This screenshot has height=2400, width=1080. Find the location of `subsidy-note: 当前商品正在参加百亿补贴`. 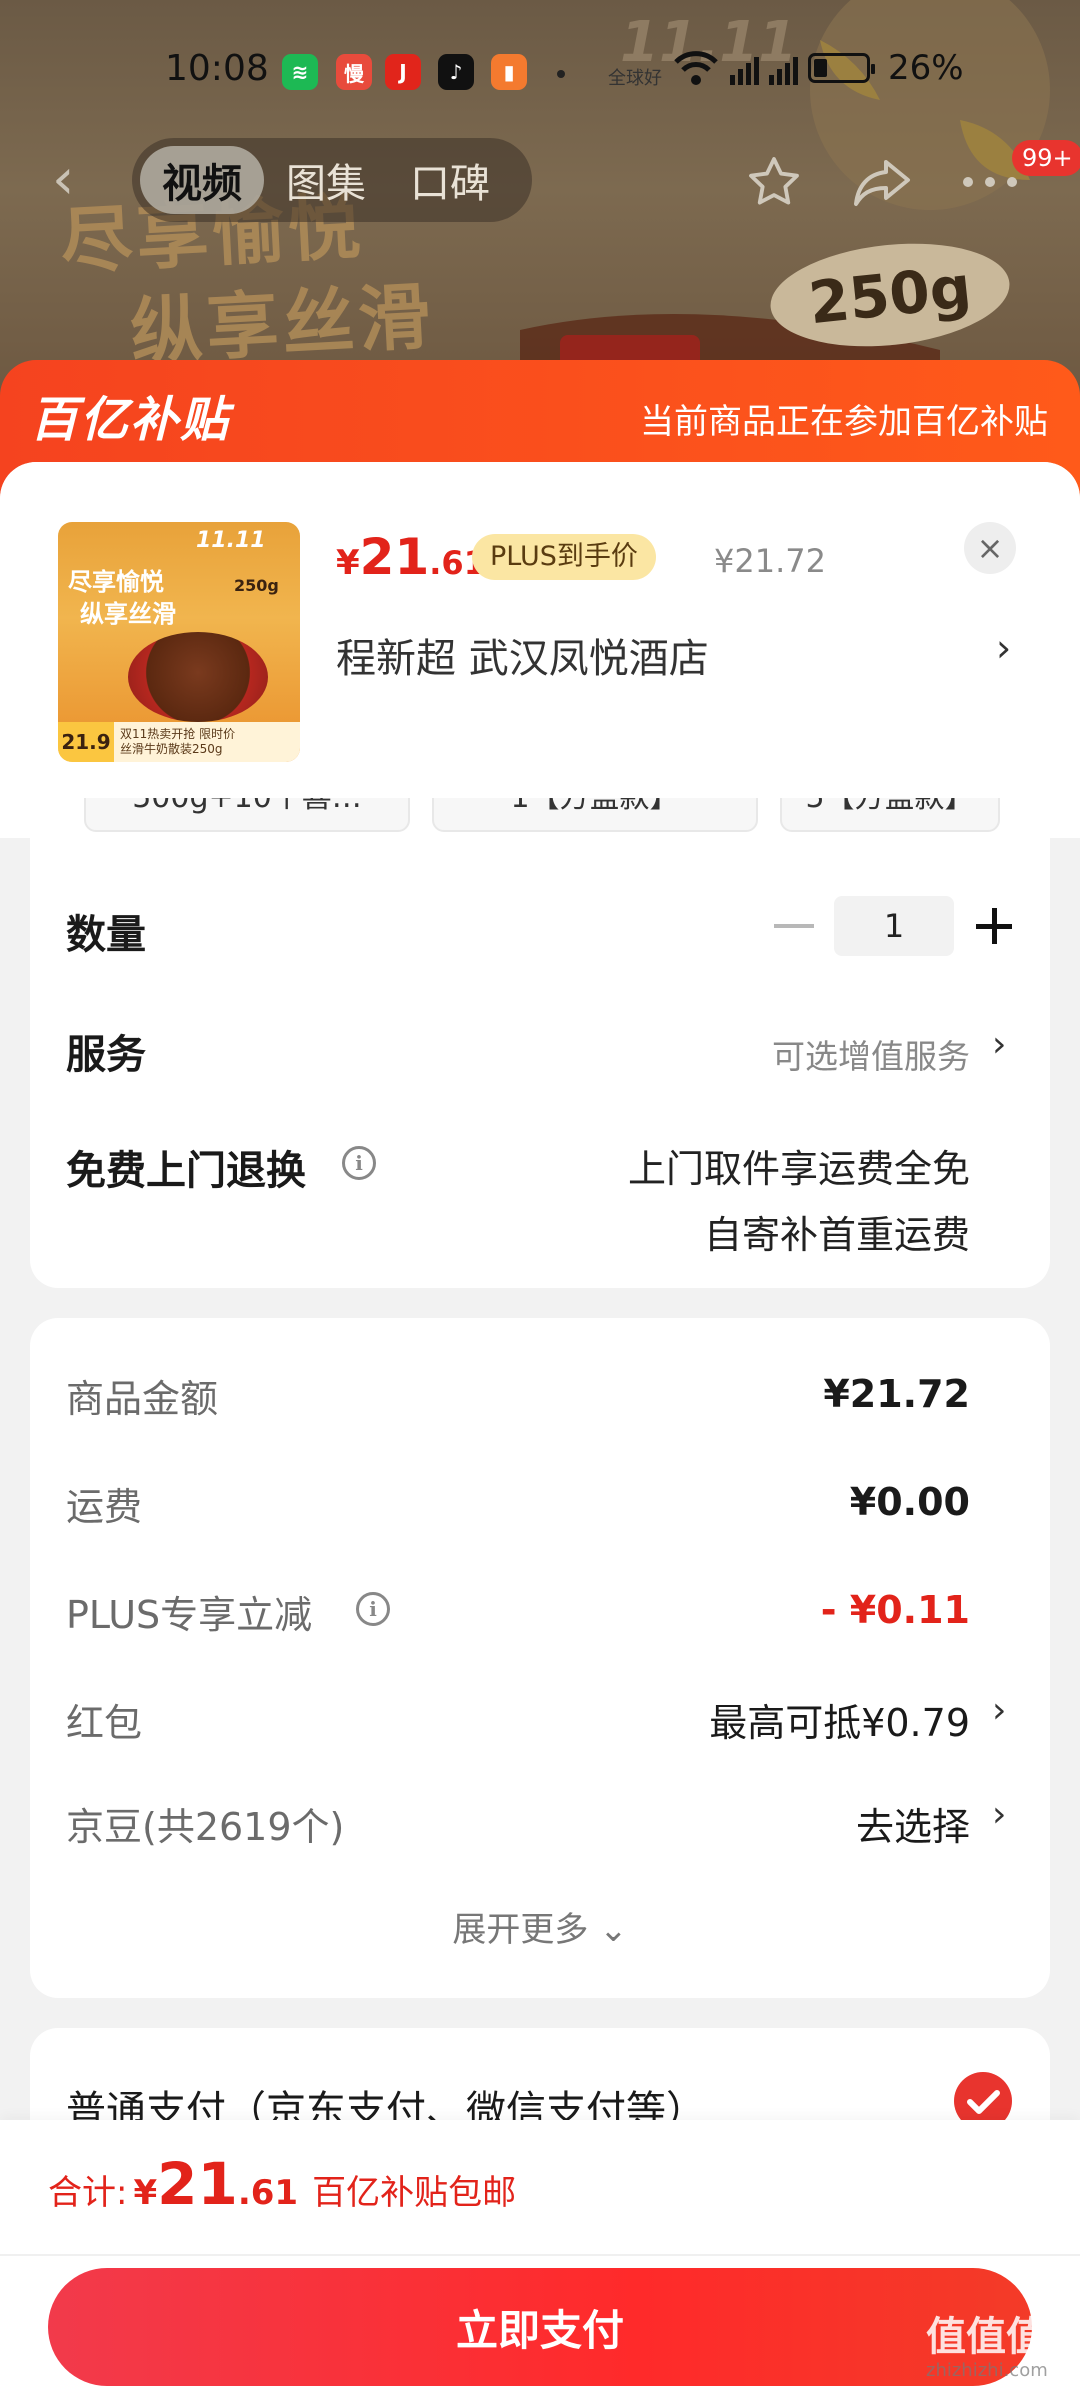

subsidy-note: 当前商品正在参加百亿补贴 is located at coordinates (844, 422).